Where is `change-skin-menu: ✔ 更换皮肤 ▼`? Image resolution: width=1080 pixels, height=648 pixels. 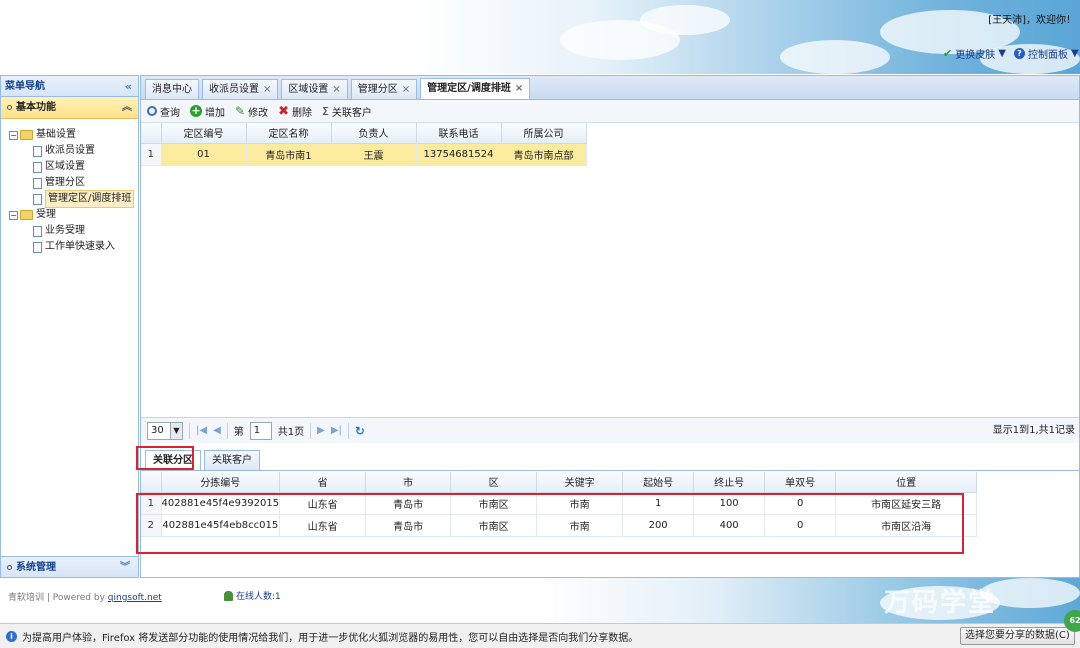 change-skin-menu: ✔ 更换皮肤 ▼ is located at coordinates (974, 53).